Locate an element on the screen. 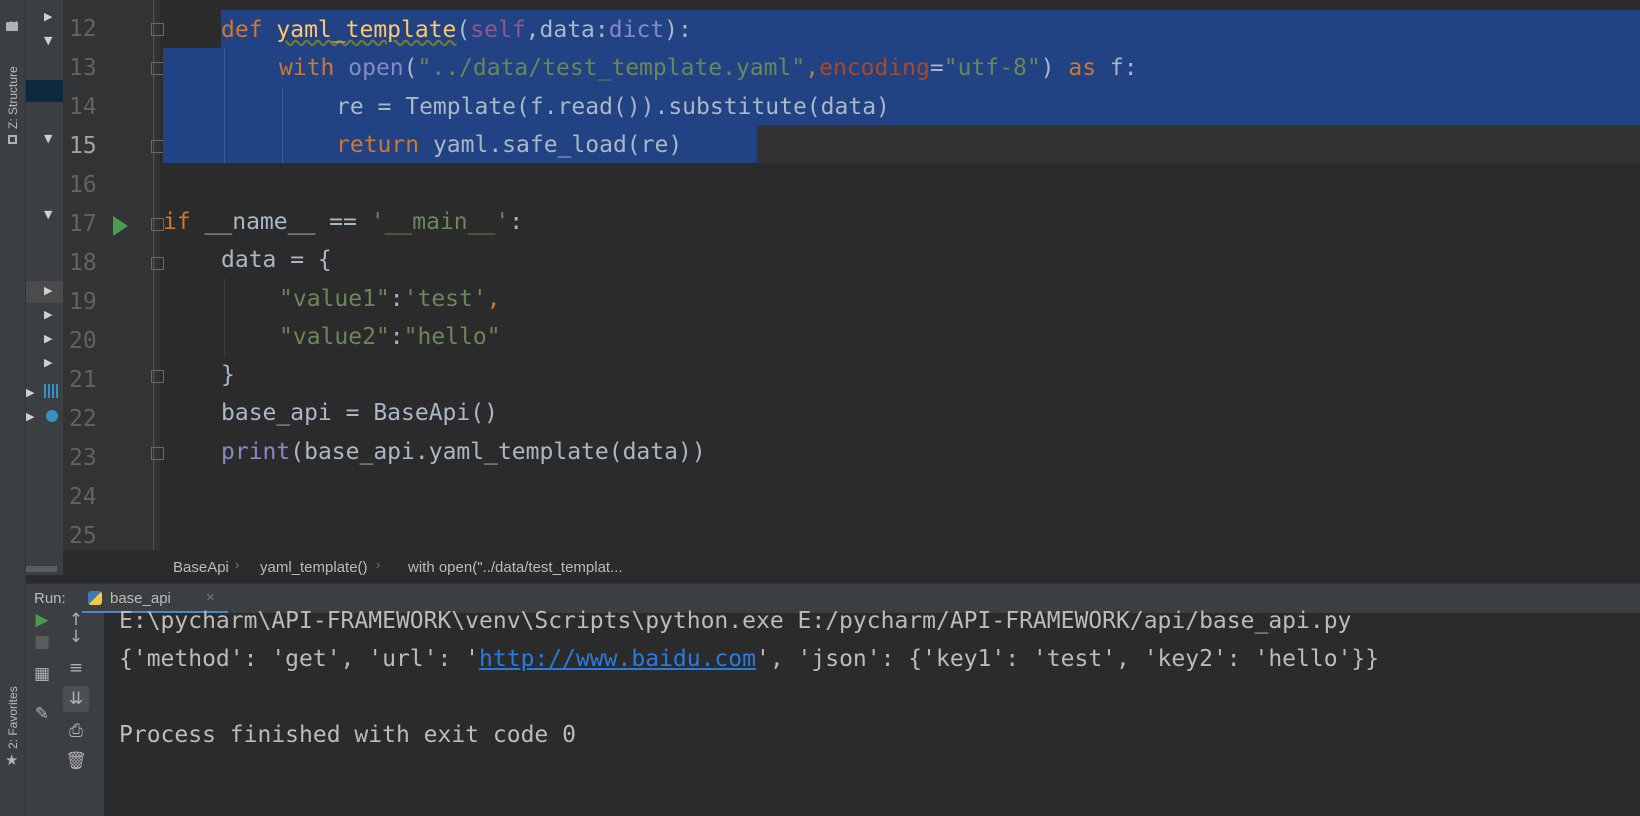 The image size is (1640, 816). console-url-link: http://www.baidu.com is located at coordinates (617, 659).